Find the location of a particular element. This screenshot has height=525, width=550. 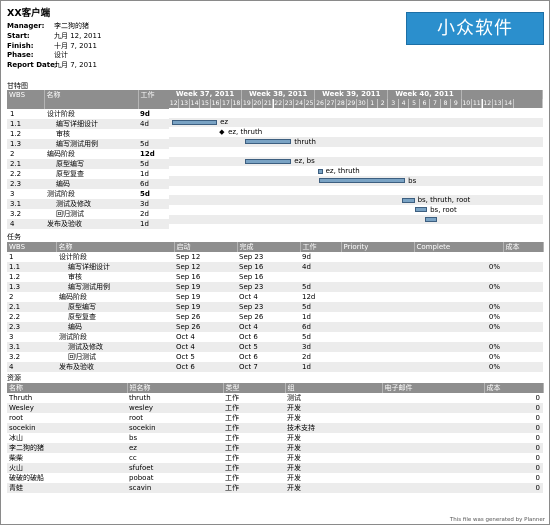

resource-cell: 开发 is located at coordinates (294, 458).